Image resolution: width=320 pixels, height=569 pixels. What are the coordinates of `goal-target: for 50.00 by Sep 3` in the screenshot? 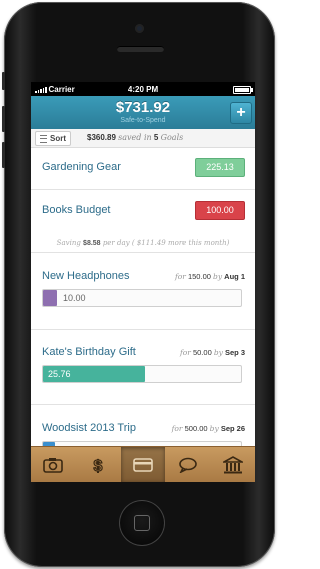 It's located at (212, 352).